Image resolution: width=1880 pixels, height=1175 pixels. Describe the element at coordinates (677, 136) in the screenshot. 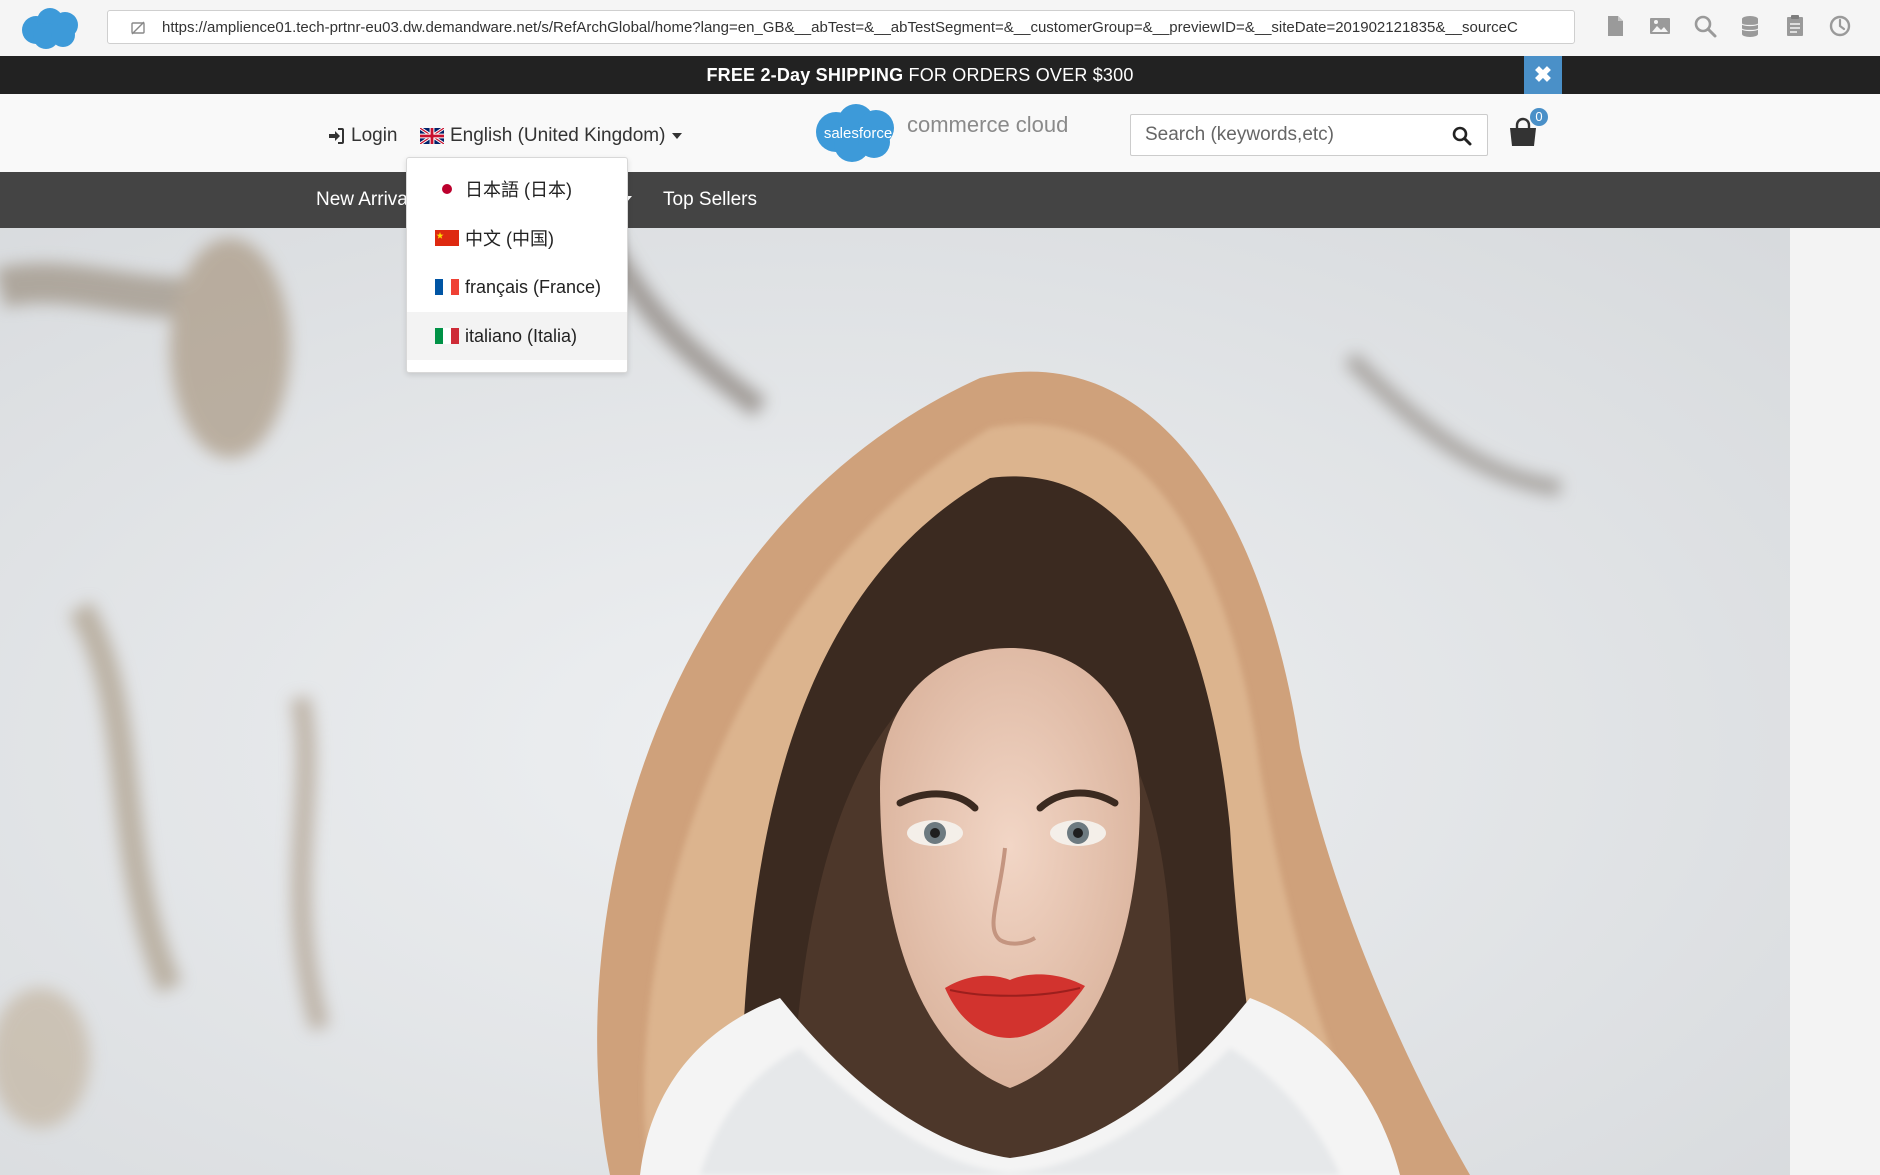

I see `caret-down-icon` at that location.